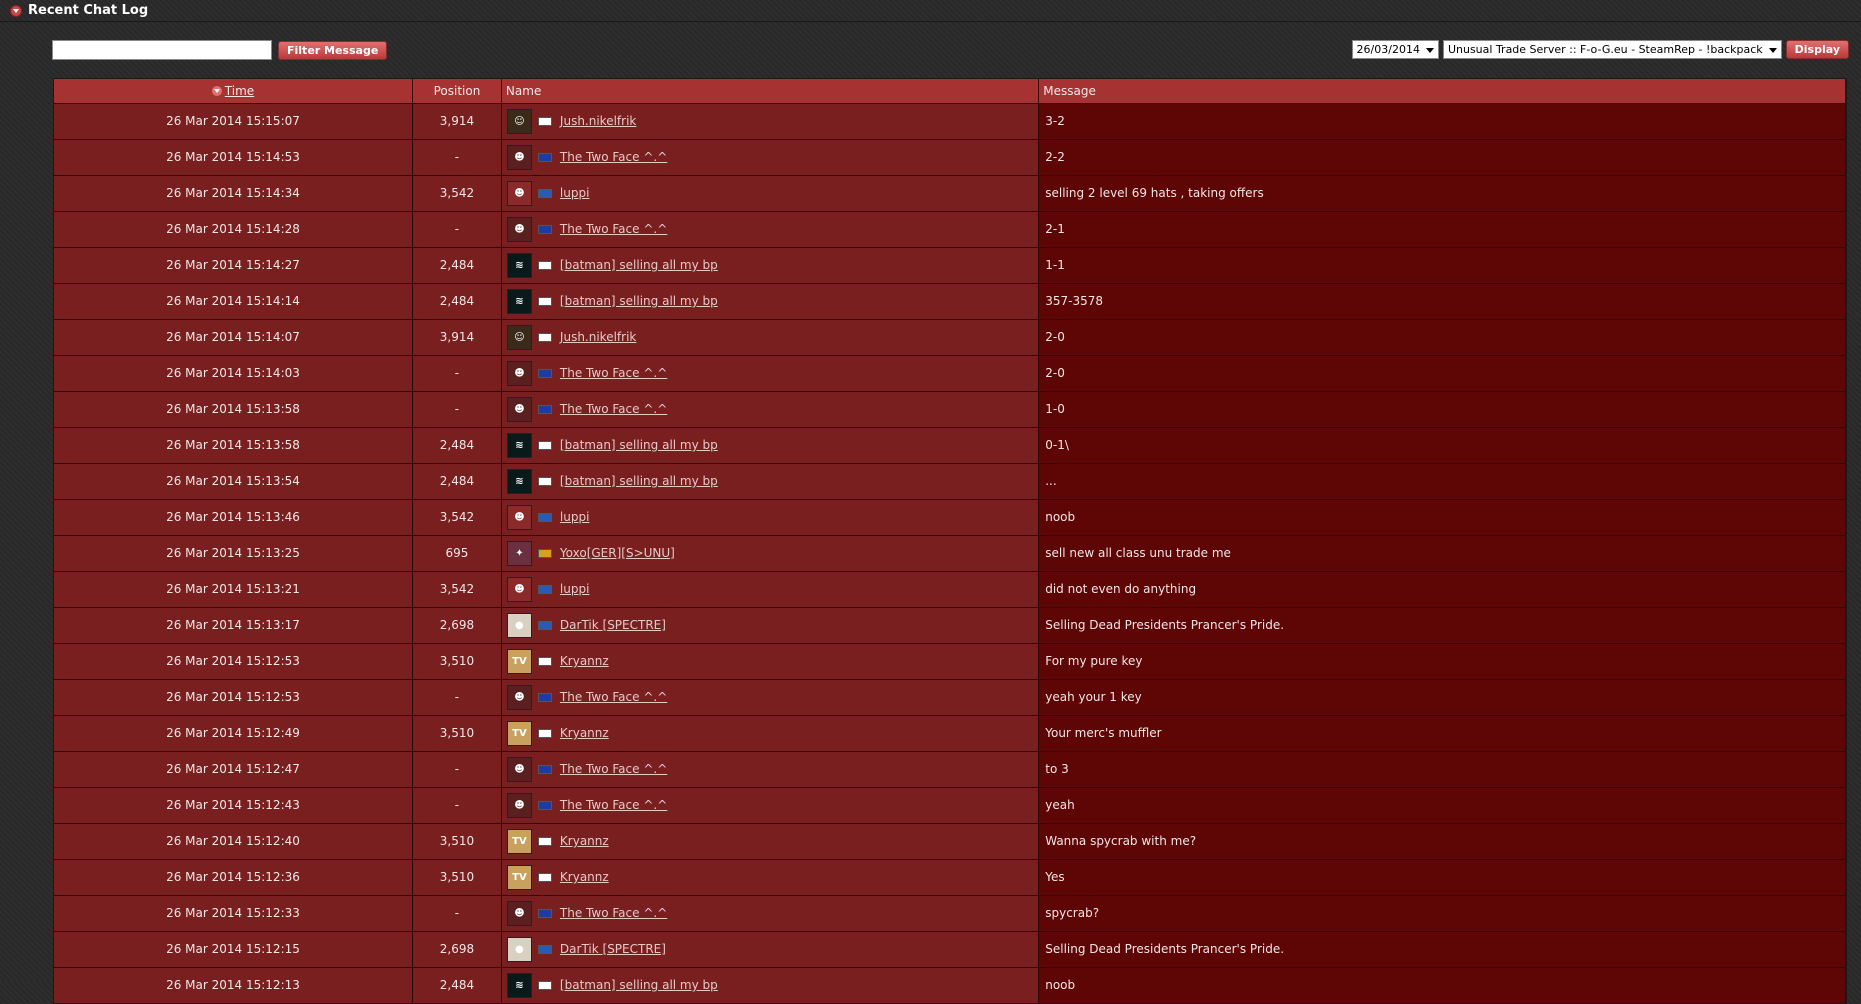 This screenshot has height=1004, width=1861. I want to click on column-header-time: Time, so click(233, 91).